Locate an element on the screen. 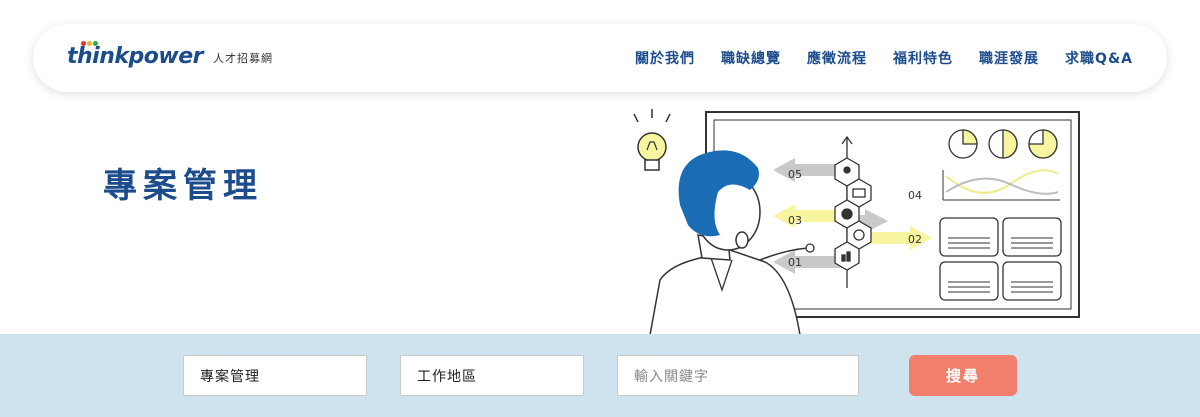 Image resolution: width=1200 pixels, height=417 pixels. lightbulb-icon is located at coordinates (652, 140).